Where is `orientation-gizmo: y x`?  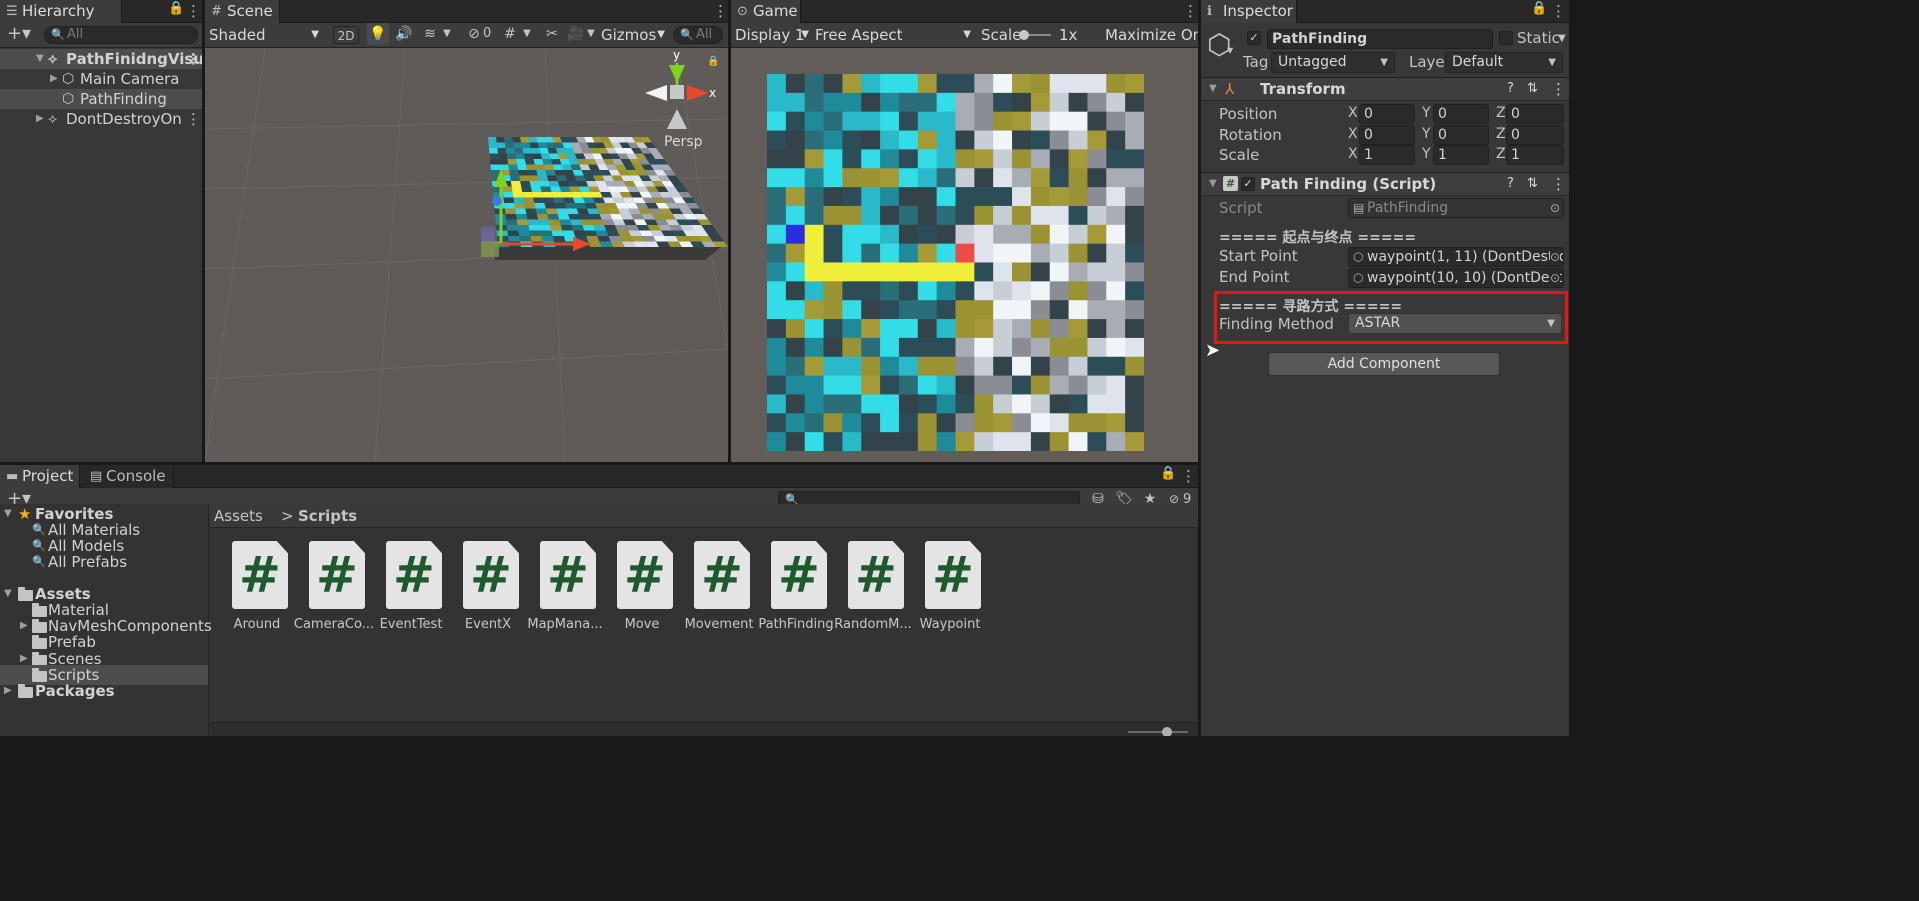 orientation-gizmo: y x is located at coordinates (680, 89).